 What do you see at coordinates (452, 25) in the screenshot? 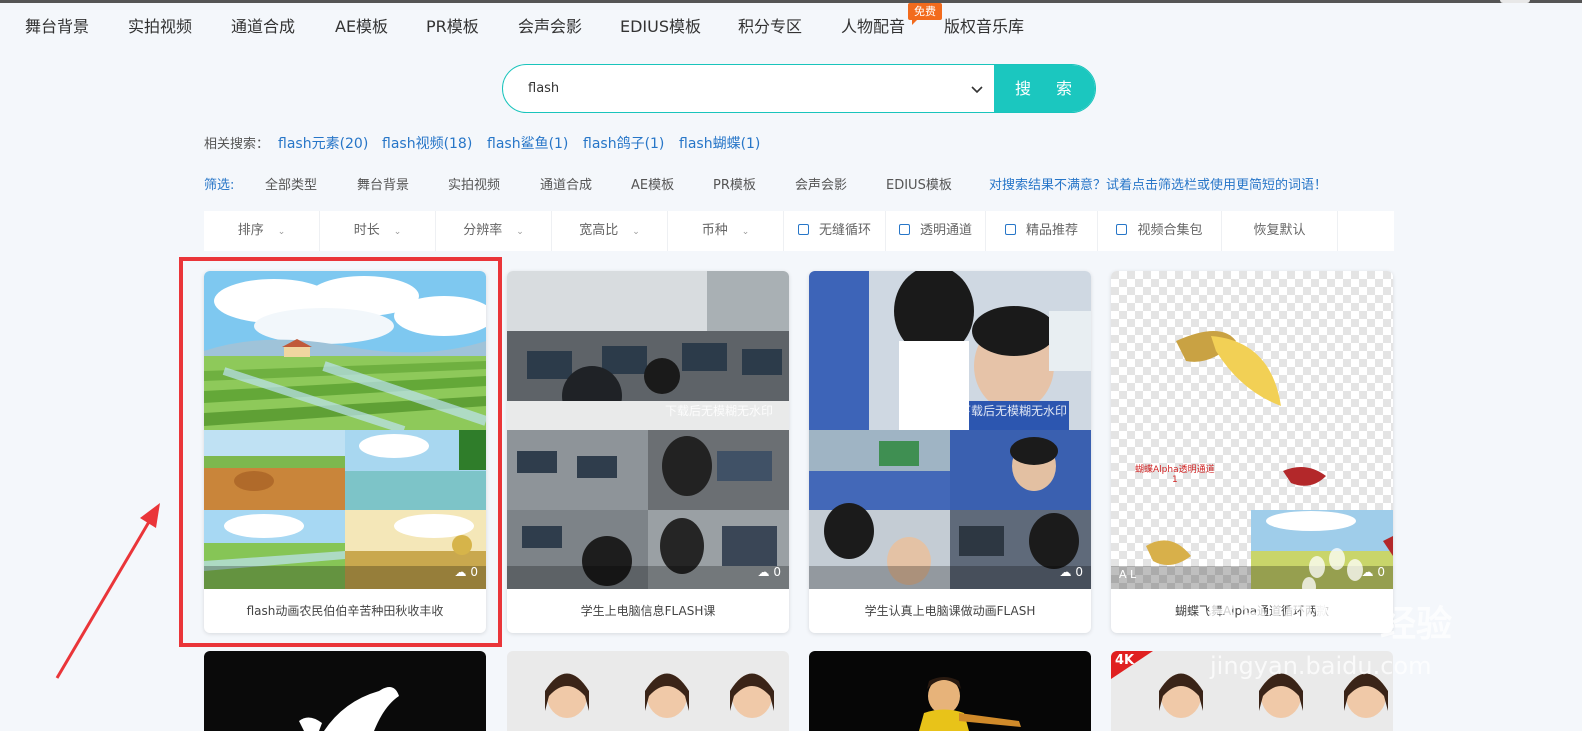
I see `nav-item-pr: PR模板` at bounding box center [452, 25].